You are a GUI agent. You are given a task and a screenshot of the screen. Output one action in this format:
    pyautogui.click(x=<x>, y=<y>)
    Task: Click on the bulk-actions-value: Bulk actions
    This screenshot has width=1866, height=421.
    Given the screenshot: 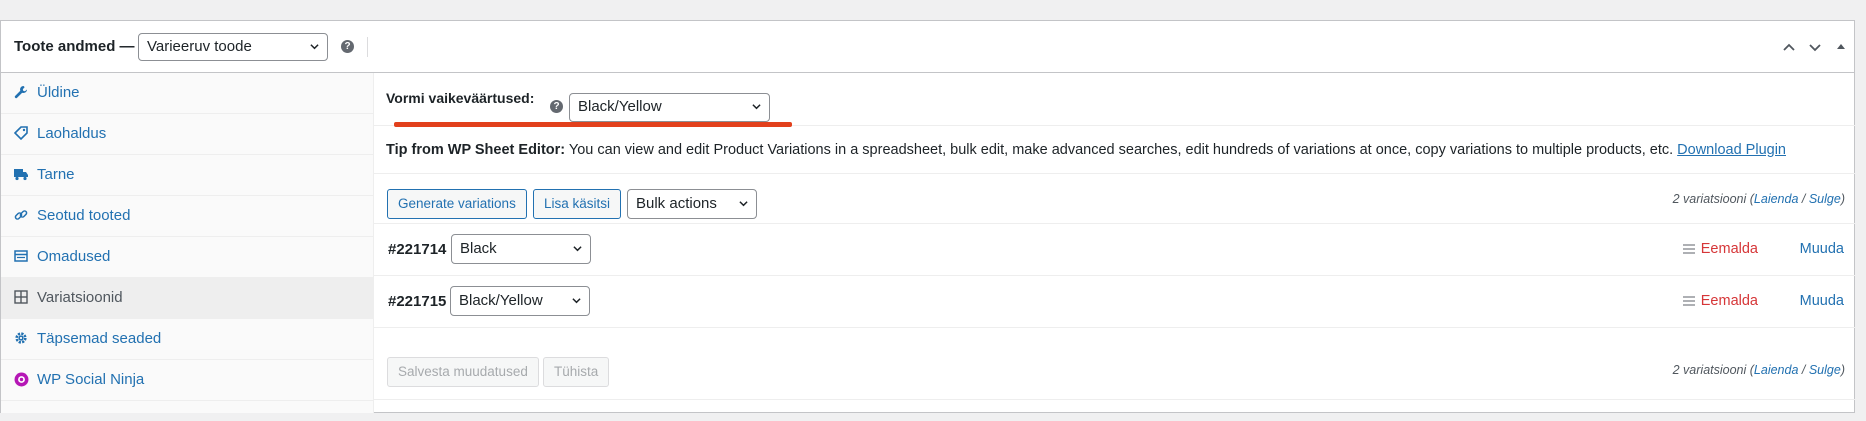 What is the action you would take?
    pyautogui.click(x=676, y=203)
    